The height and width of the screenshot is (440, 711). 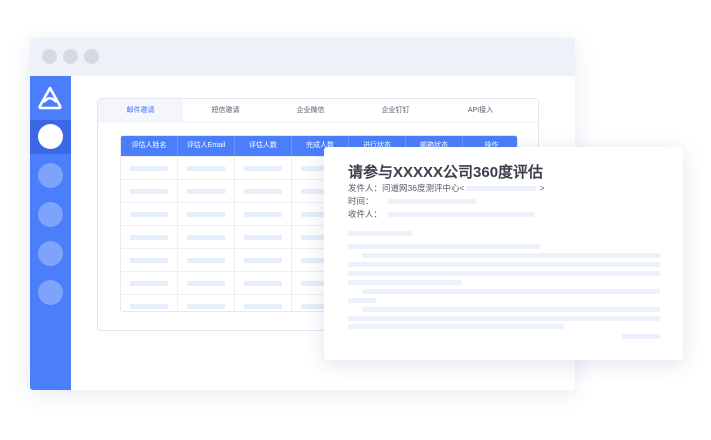 I want to click on time-row: 时间：, so click(x=361, y=201).